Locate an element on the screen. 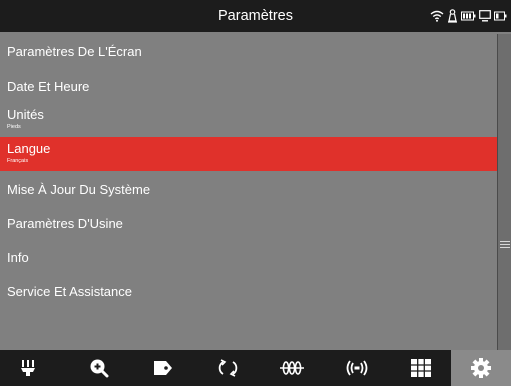  probe-icon is located at coordinates (452, 16).